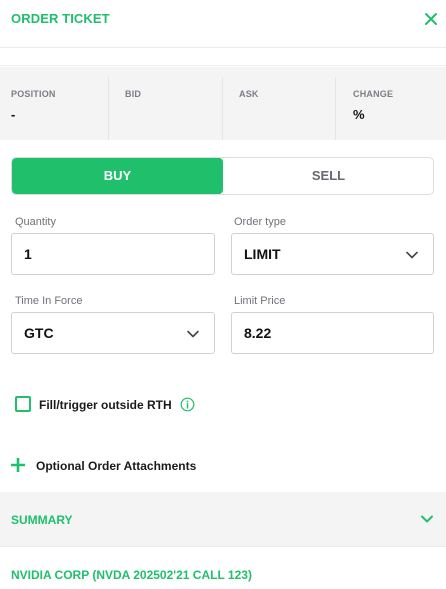 This screenshot has height=589, width=446. Describe the element at coordinates (60, 18) in the screenshot. I see `page-title: ORDER TICKET` at that location.